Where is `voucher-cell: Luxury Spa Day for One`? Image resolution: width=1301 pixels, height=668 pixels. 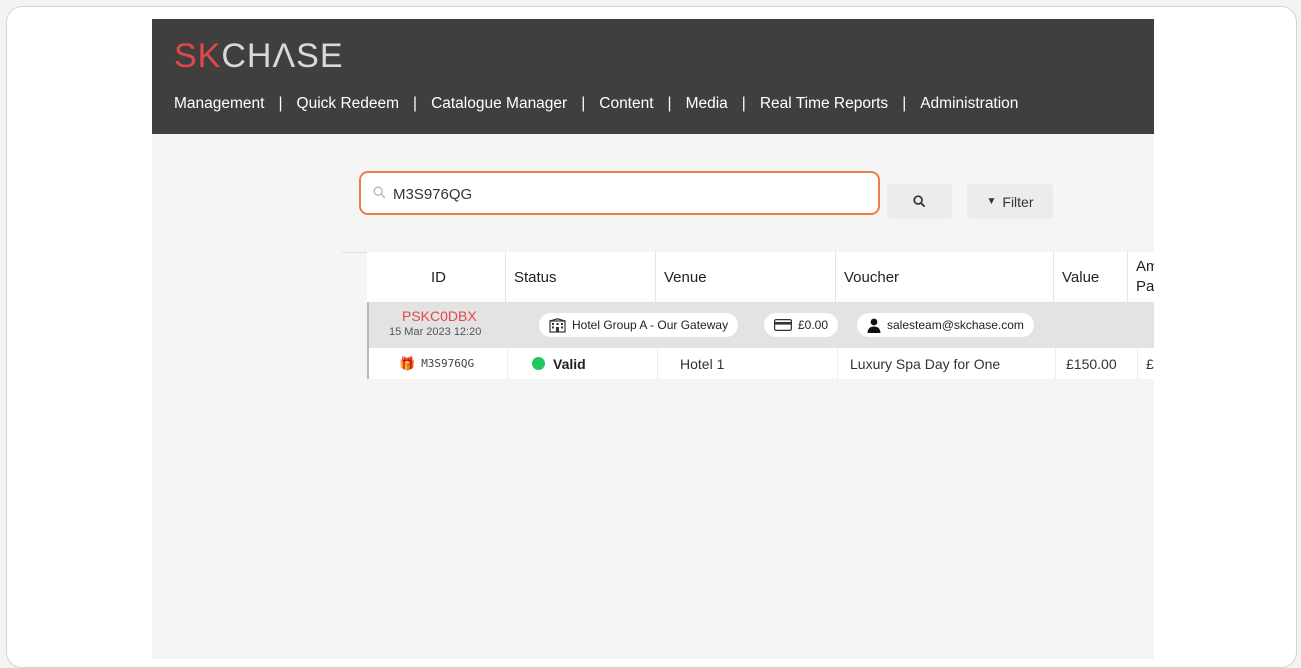 voucher-cell: Luxury Spa Day for One is located at coordinates (946, 363).